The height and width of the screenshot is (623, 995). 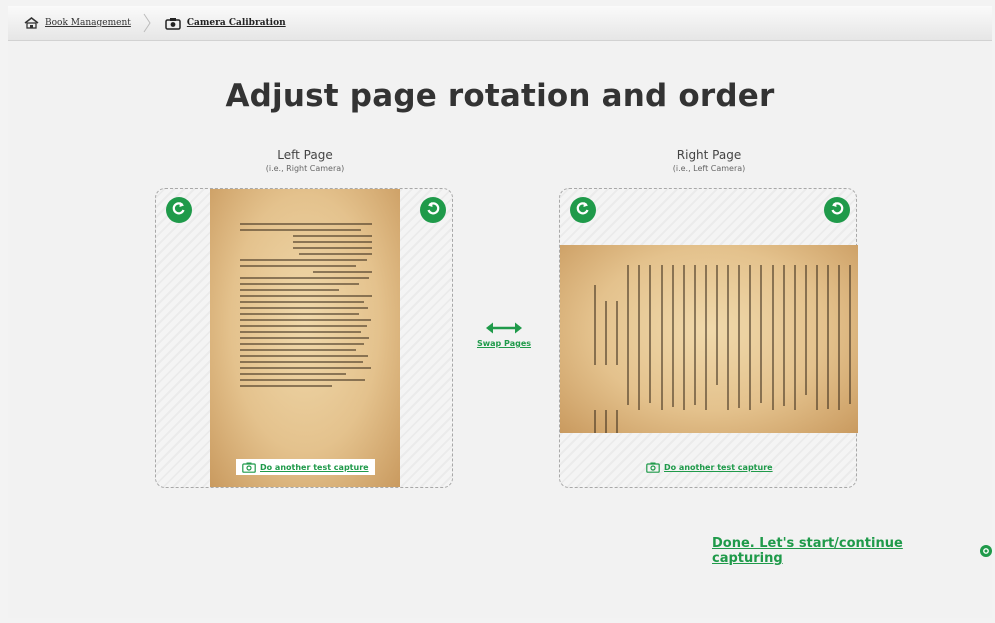 What do you see at coordinates (149, 23) in the screenshot?
I see `breadcrumb-separator-icon` at bounding box center [149, 23].